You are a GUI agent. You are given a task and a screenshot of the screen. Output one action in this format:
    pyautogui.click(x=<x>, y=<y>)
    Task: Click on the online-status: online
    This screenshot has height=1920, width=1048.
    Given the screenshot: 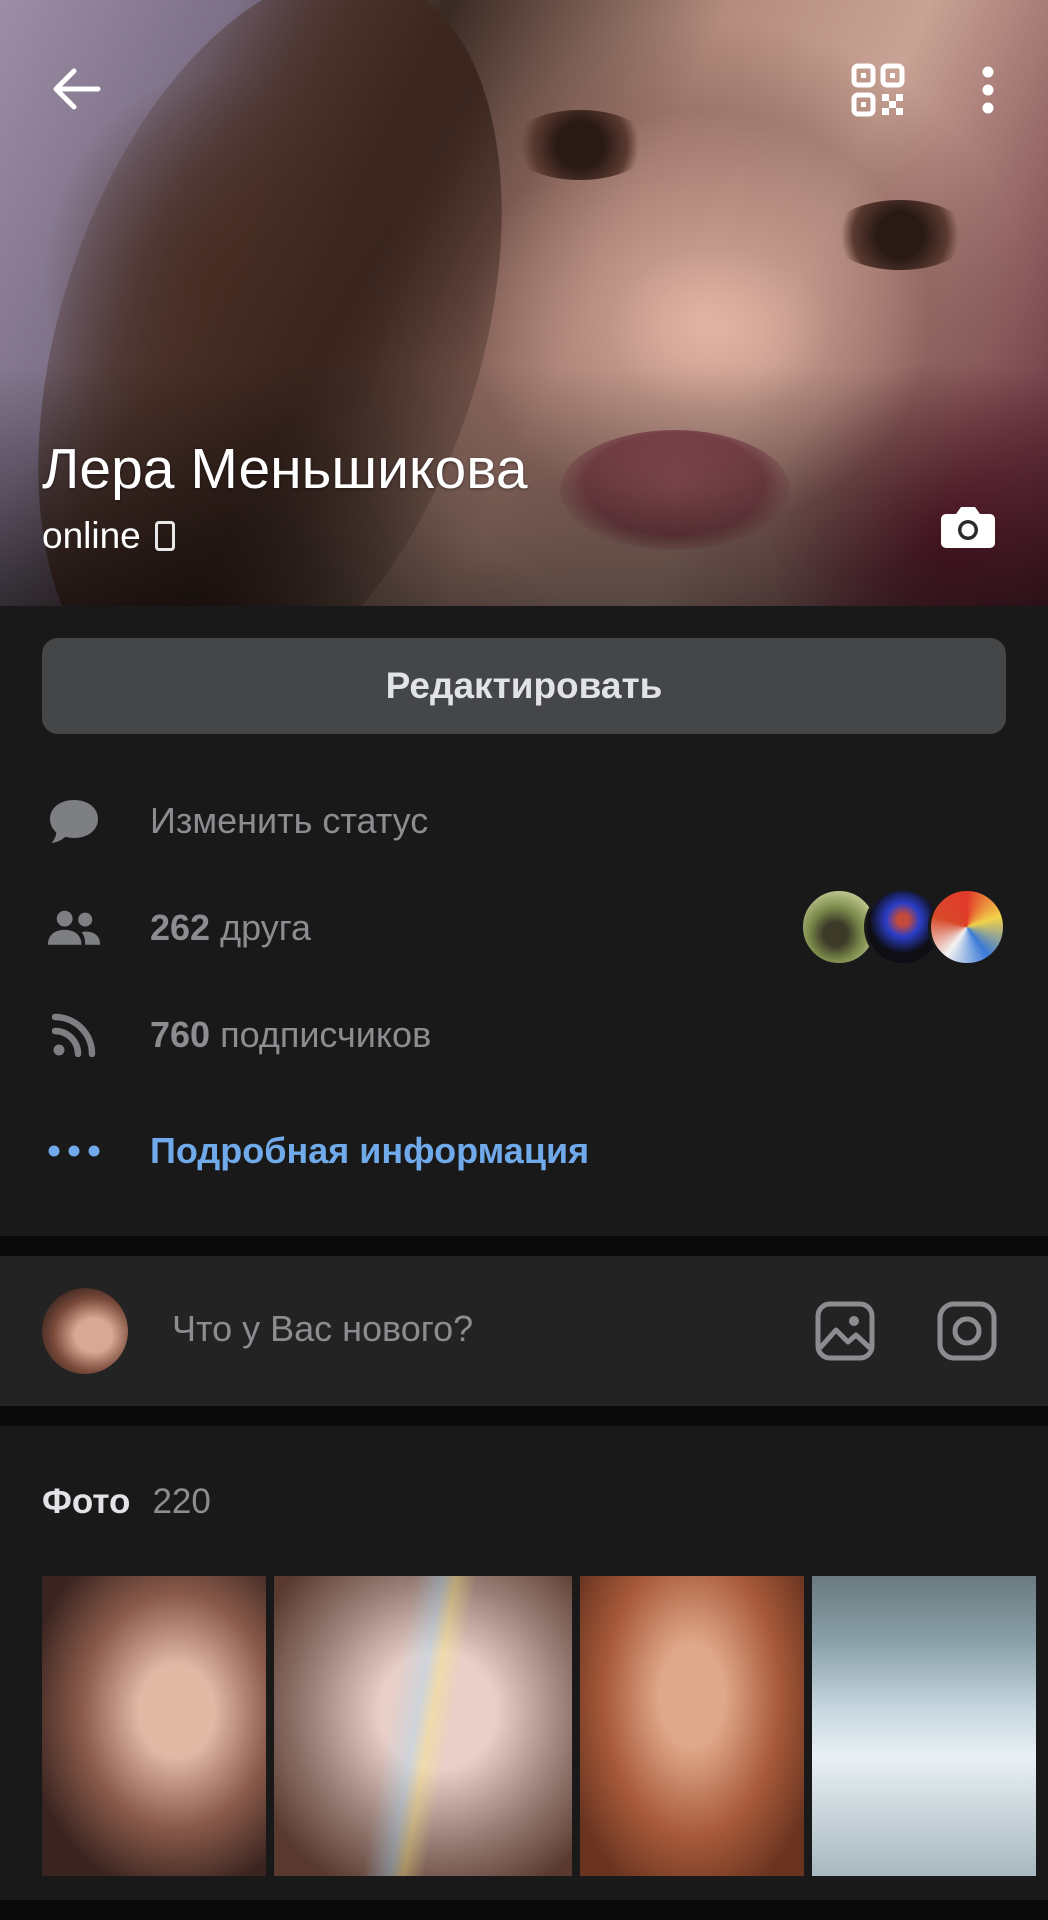 What is the action you would take?
    pyautogui.click(x=108, y=536)
    